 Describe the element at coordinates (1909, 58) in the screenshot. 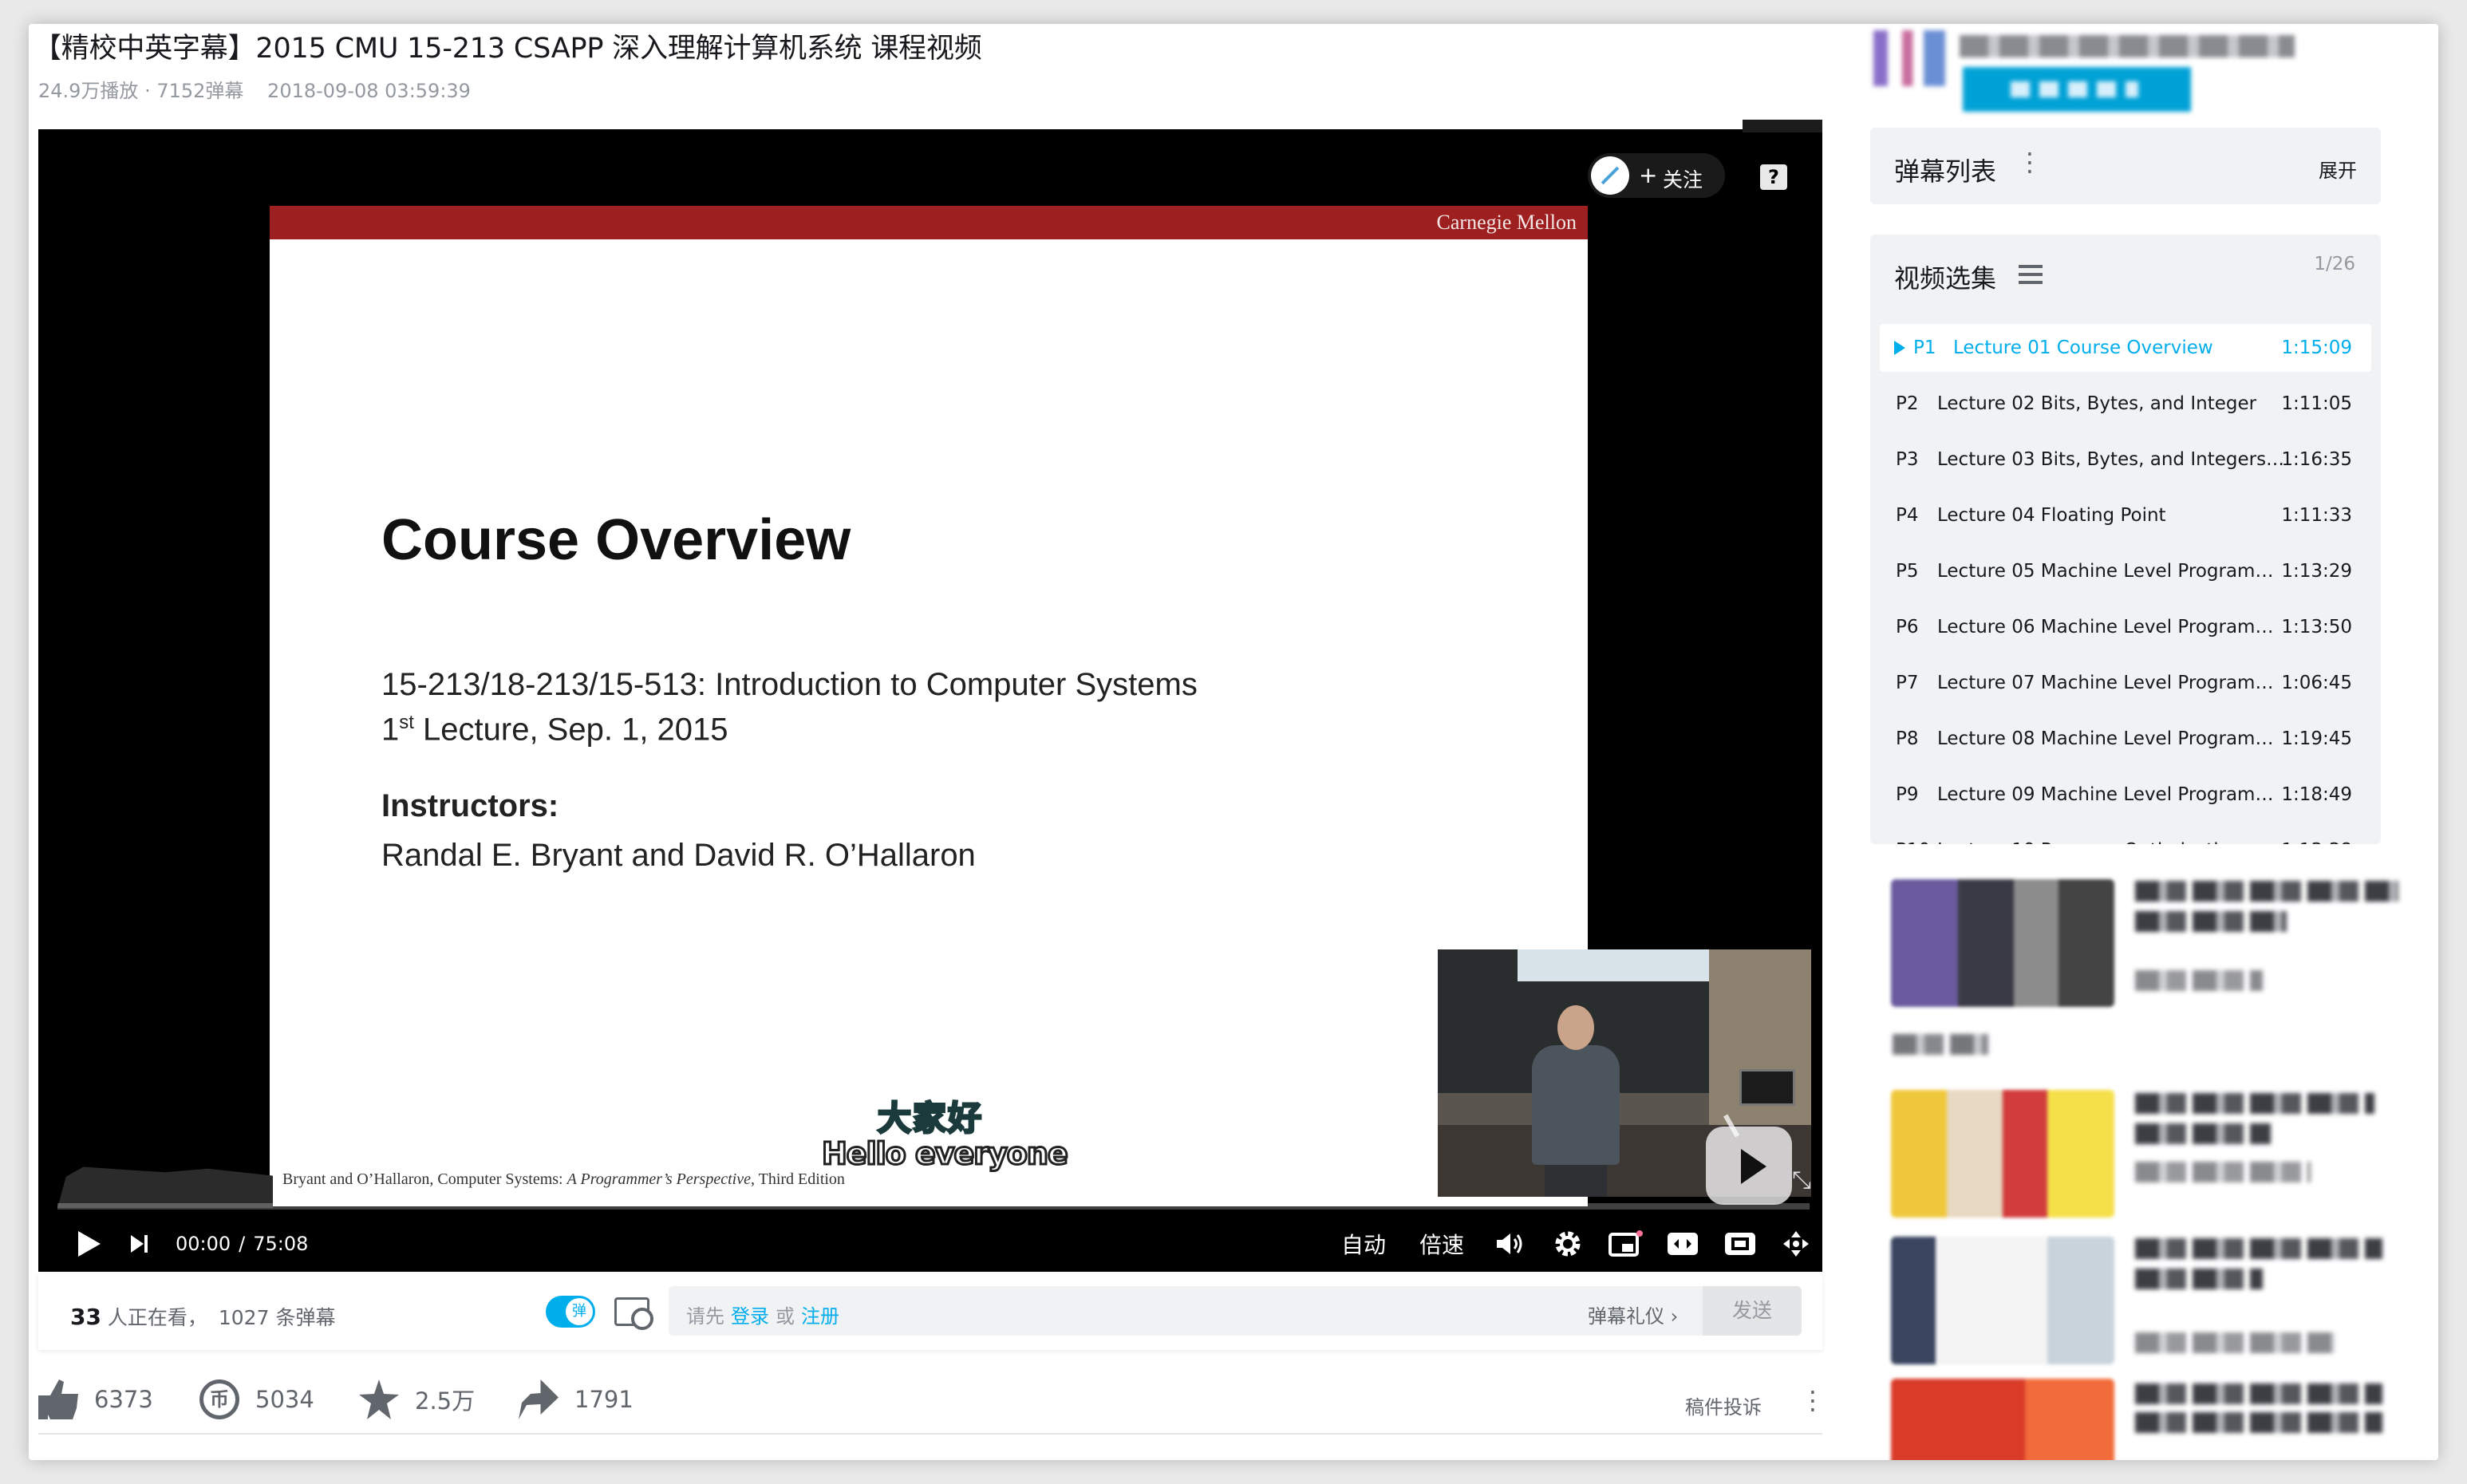

I see `uploader-avatar-blurred` at that location.